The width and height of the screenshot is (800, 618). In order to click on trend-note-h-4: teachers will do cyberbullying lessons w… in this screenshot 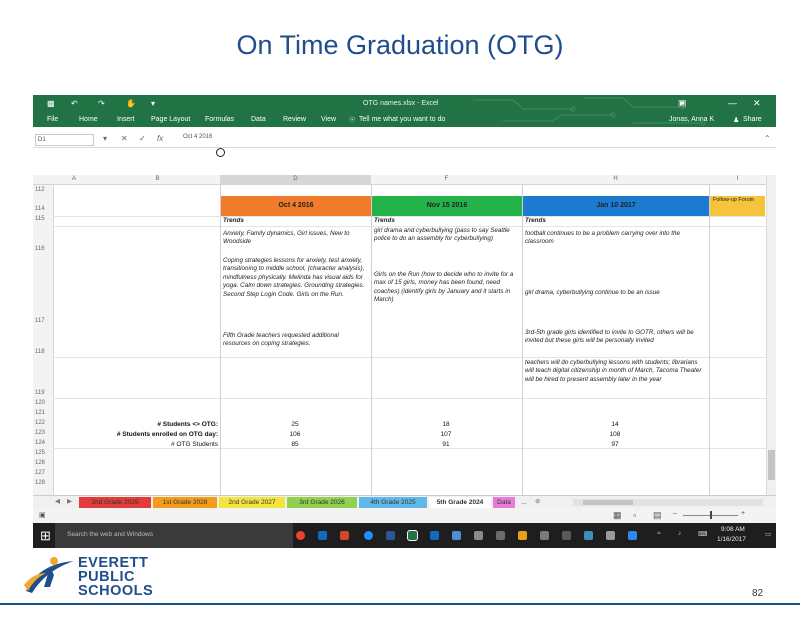, I will do `click(616, 371)`.